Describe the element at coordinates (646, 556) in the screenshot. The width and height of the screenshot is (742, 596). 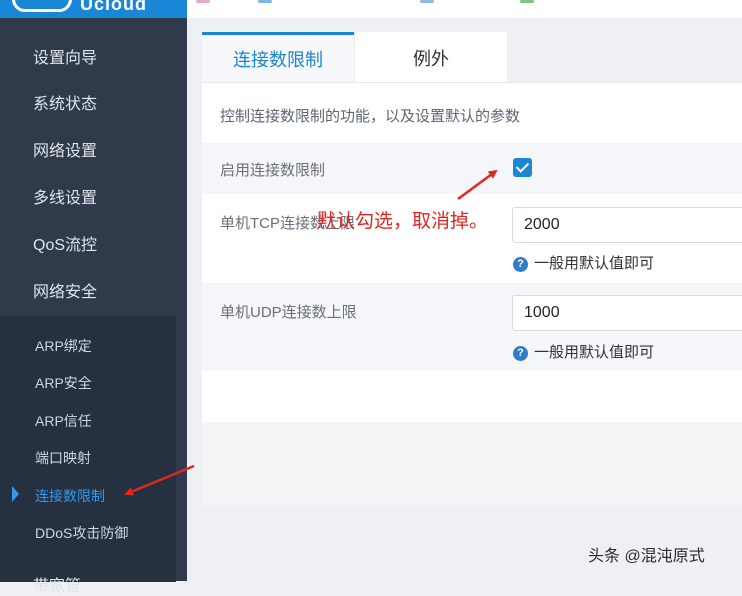
I see `watermark: 头条 @混沌原式` at that location.